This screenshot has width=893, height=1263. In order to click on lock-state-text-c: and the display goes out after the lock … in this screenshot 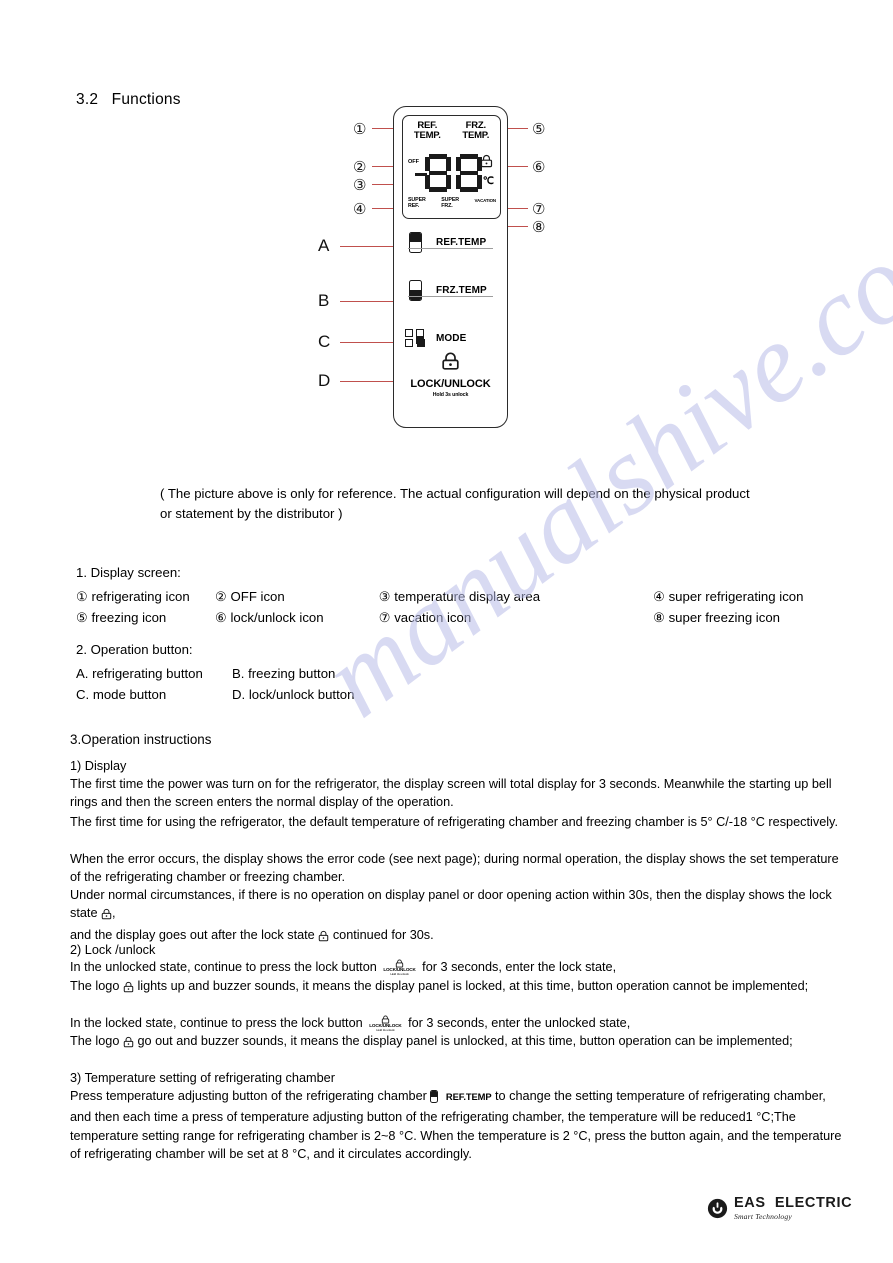, I will do `click(192, 934)`.